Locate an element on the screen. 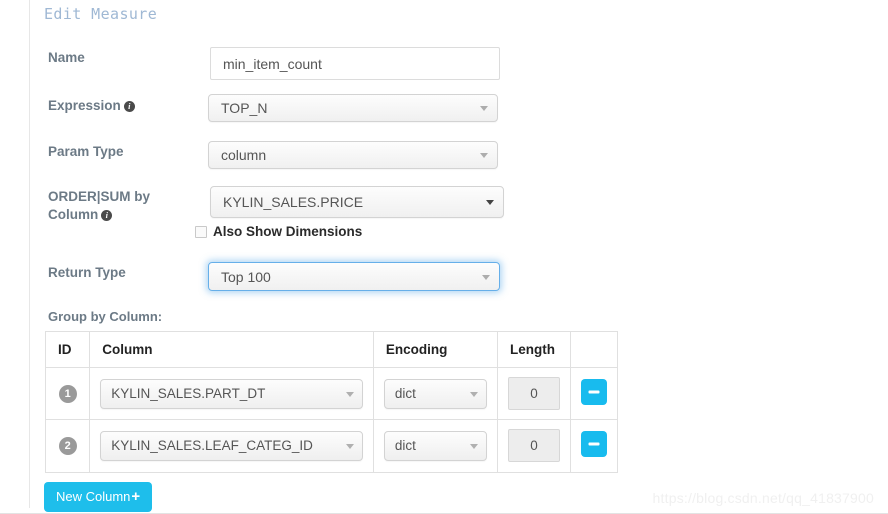 The image size is (888, 514). row-id-cell: 2 is located at coordinates (68, 445).